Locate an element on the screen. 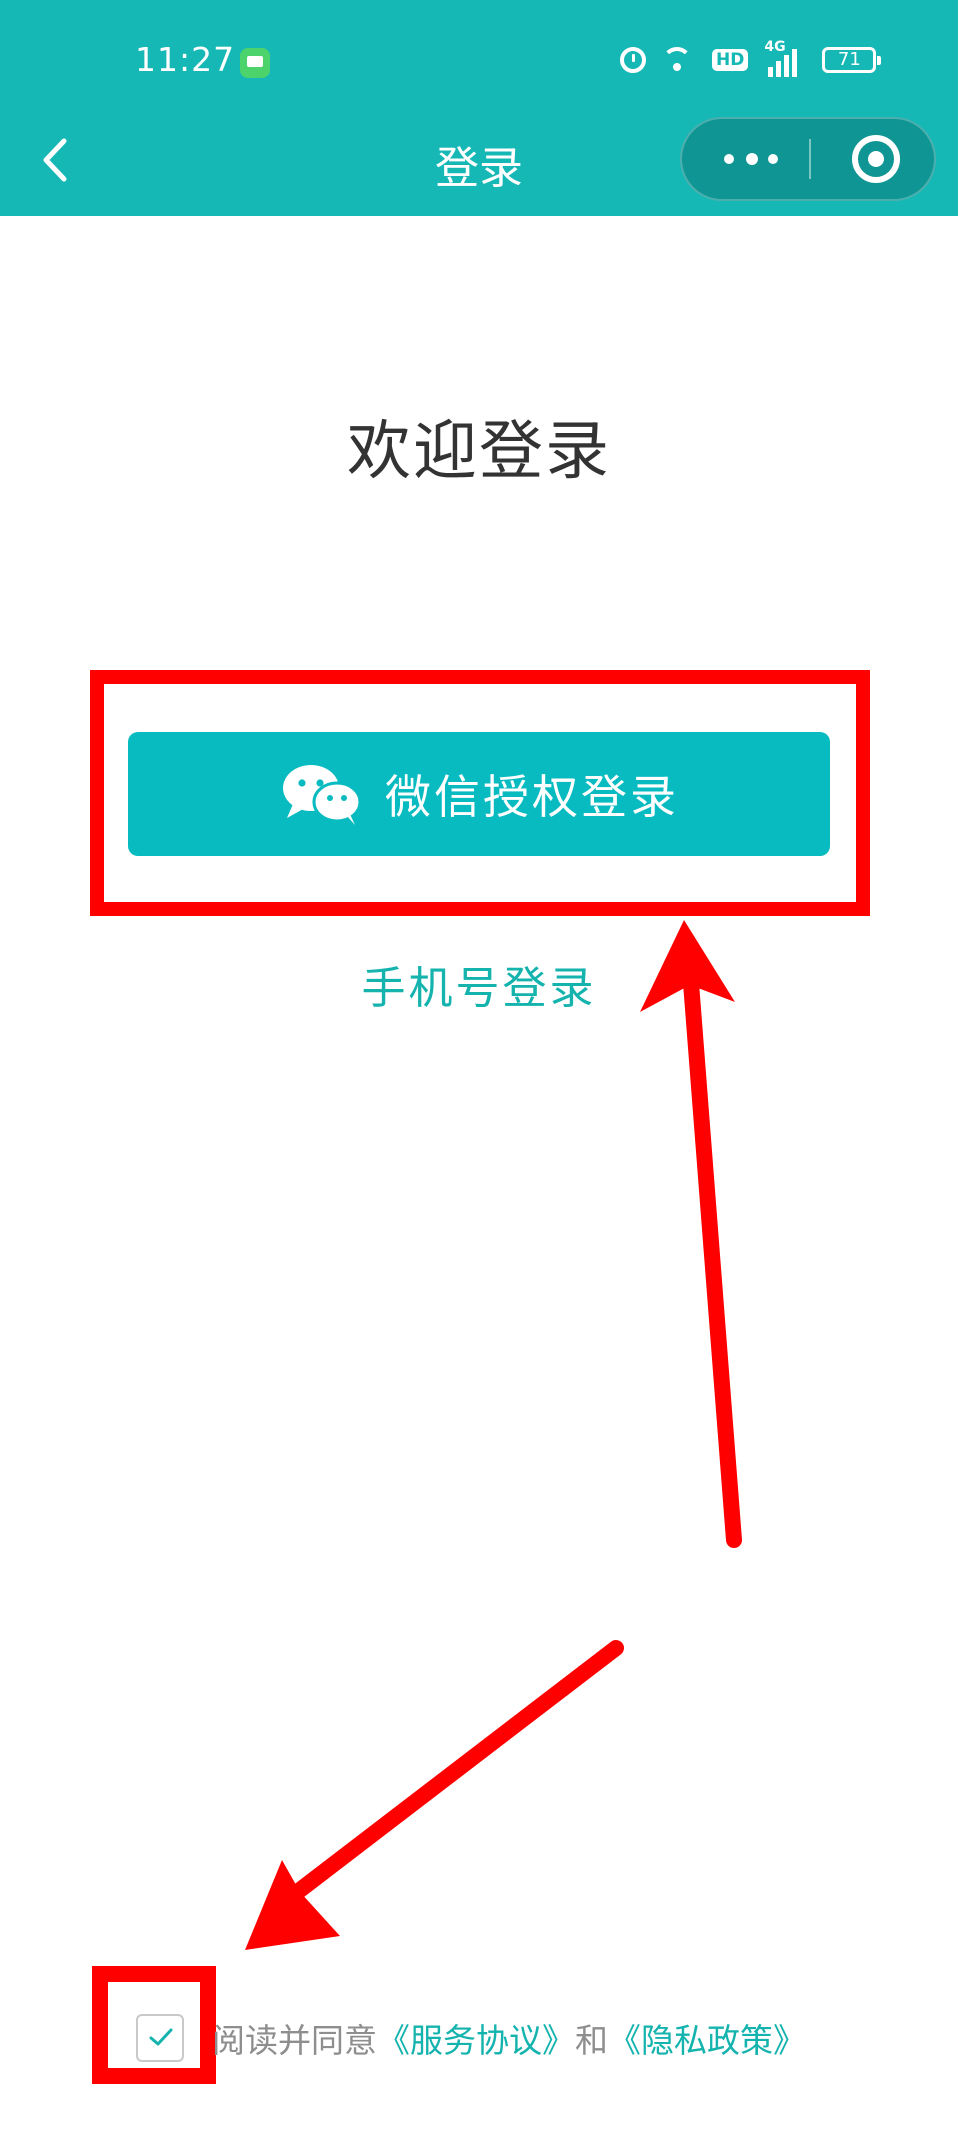 This screenshot has height=2130, width=958. battery-level: 71 is located at coordinates (849, 59).